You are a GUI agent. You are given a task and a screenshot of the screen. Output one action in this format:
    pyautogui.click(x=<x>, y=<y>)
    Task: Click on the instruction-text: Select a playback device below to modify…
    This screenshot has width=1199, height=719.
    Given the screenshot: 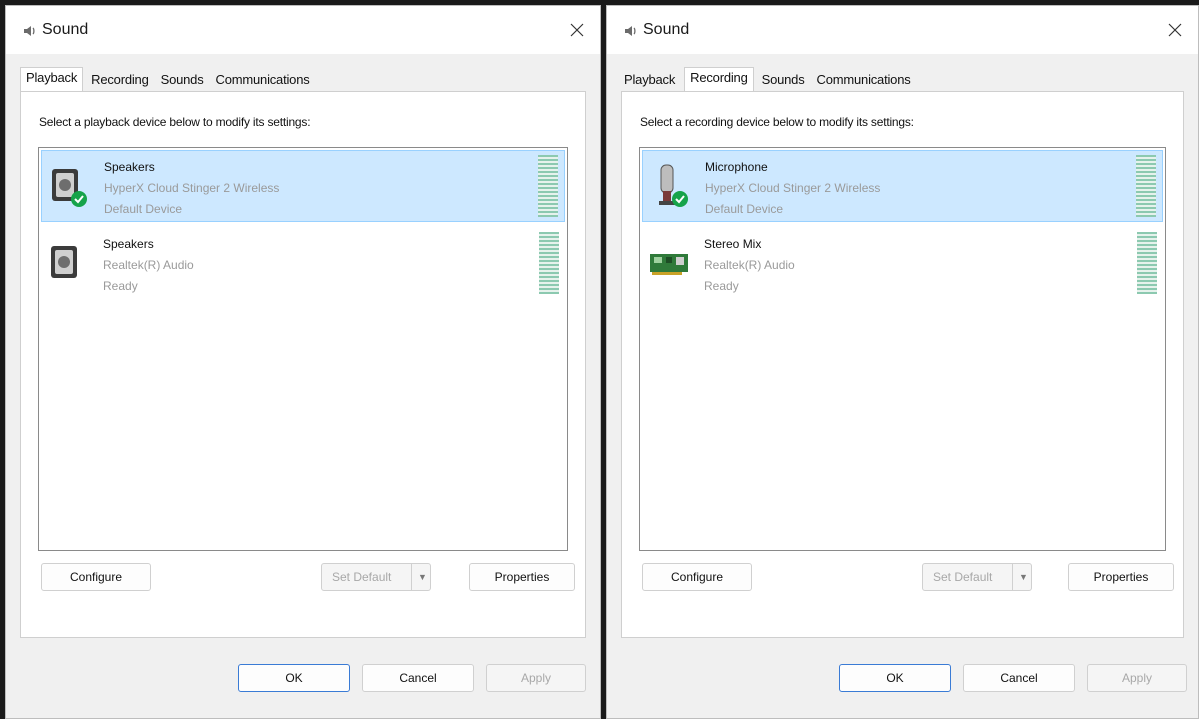 What is the action you would take?
    pyautogui.click(x=175, y=122)
    